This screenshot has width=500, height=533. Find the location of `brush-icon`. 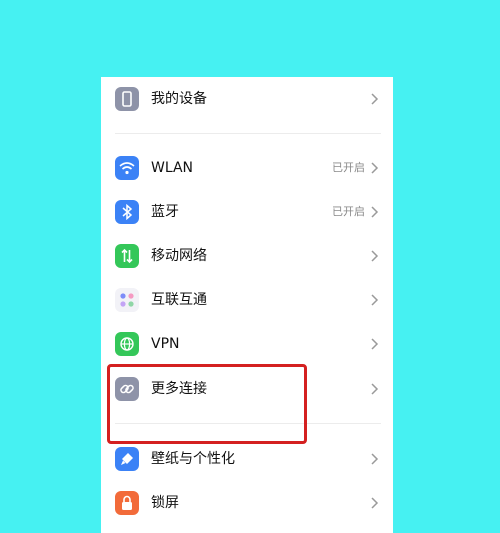

brush-icon is located at coordinates (127, 459).